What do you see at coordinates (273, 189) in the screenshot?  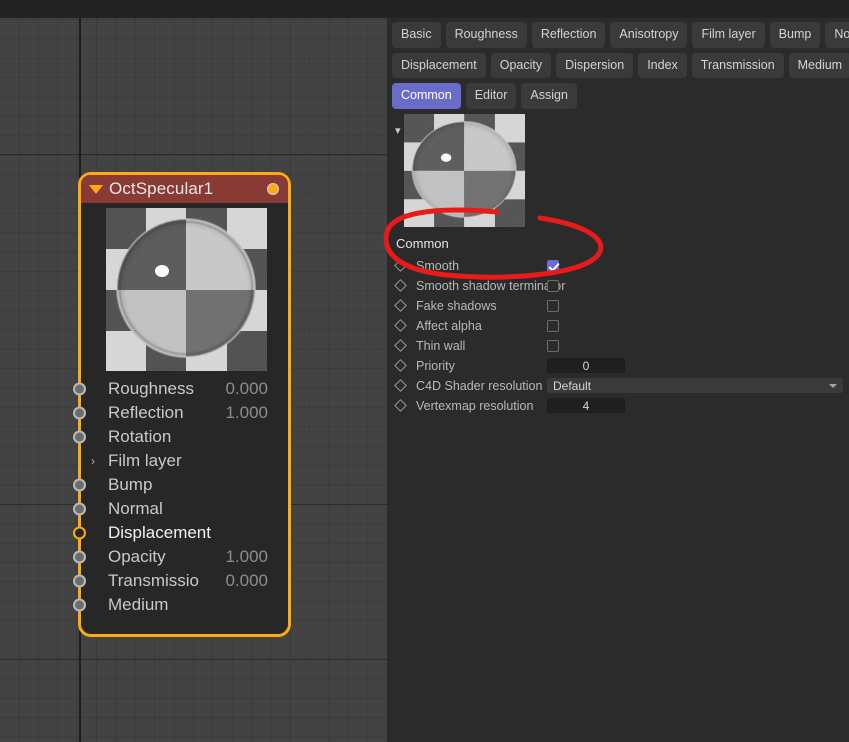 I see `orange-dot-icon` at bounding box center [273, 189].